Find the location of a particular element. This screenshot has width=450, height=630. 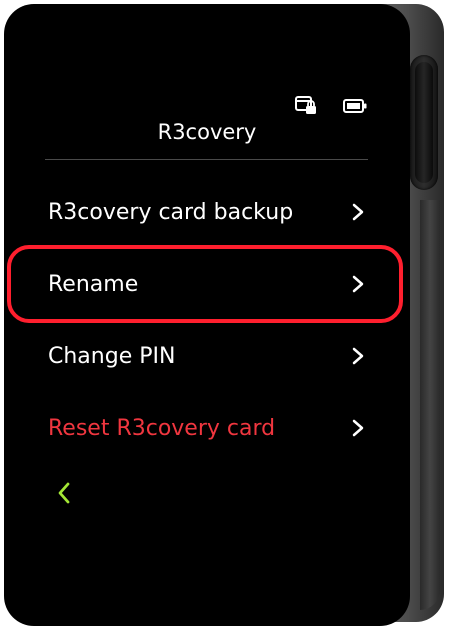

battery-icon is located at coordinates (355, 107).